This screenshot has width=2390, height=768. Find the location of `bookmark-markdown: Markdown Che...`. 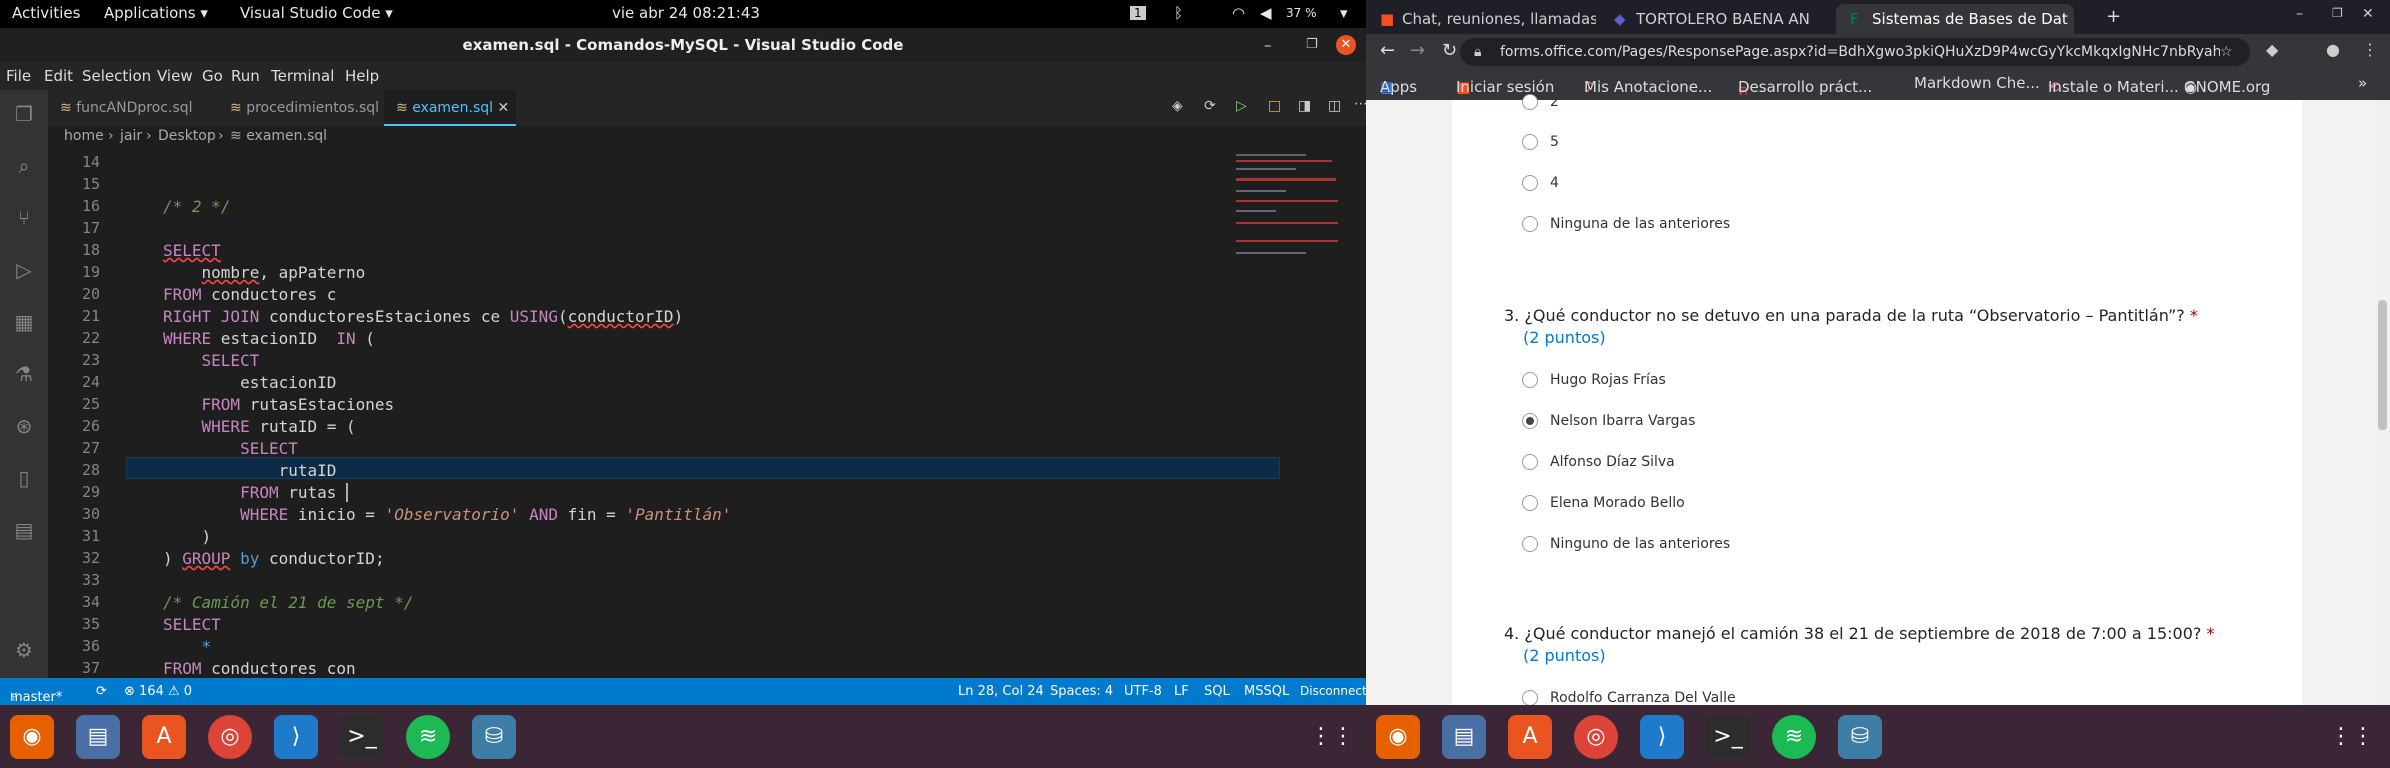

bookmark-markdown: Markdown Che... is located at coordinates (1977, 83).